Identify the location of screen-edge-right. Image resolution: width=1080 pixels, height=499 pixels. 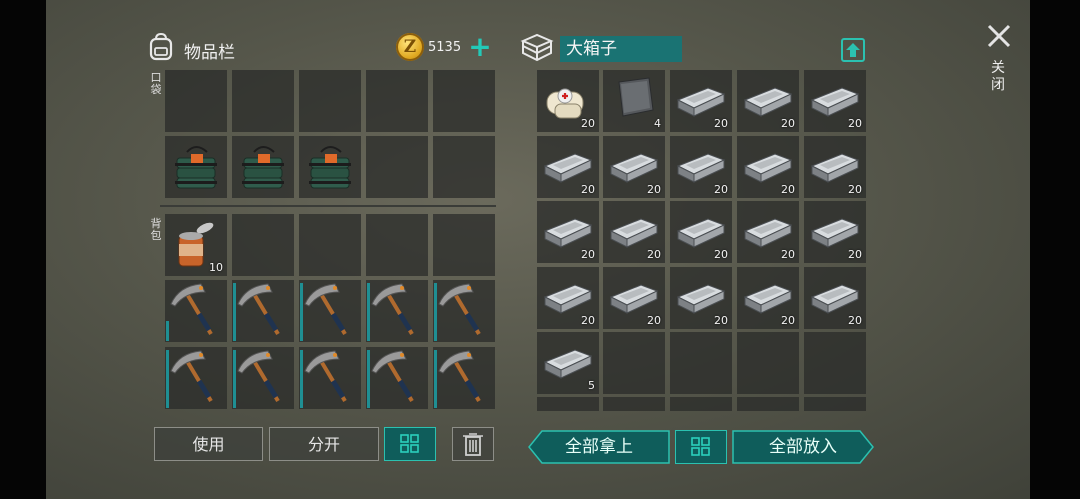
(1055, 249).